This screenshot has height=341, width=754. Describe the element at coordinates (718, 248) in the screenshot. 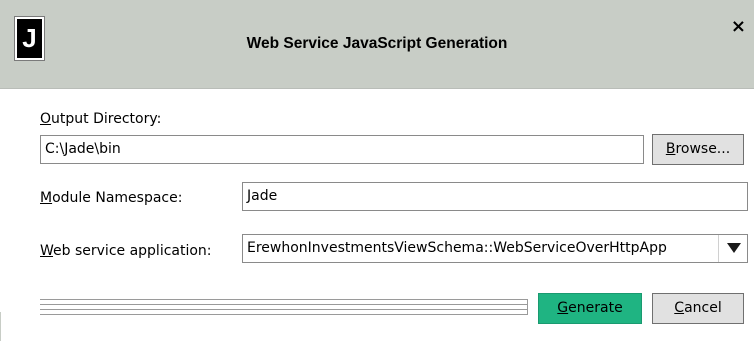

I see `dropdown-separator` at that location.